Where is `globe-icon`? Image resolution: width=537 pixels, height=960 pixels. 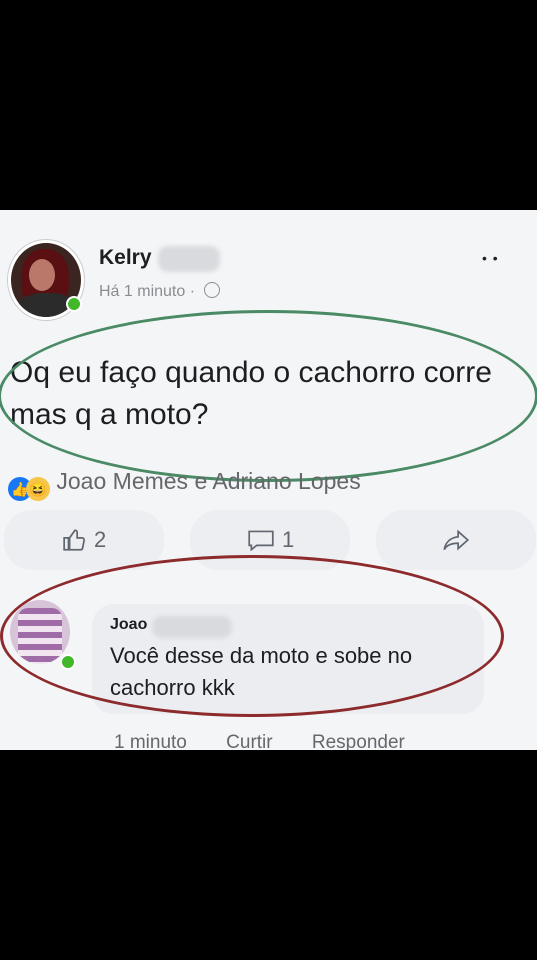
globe-icon is located at coordinates (211, 290).